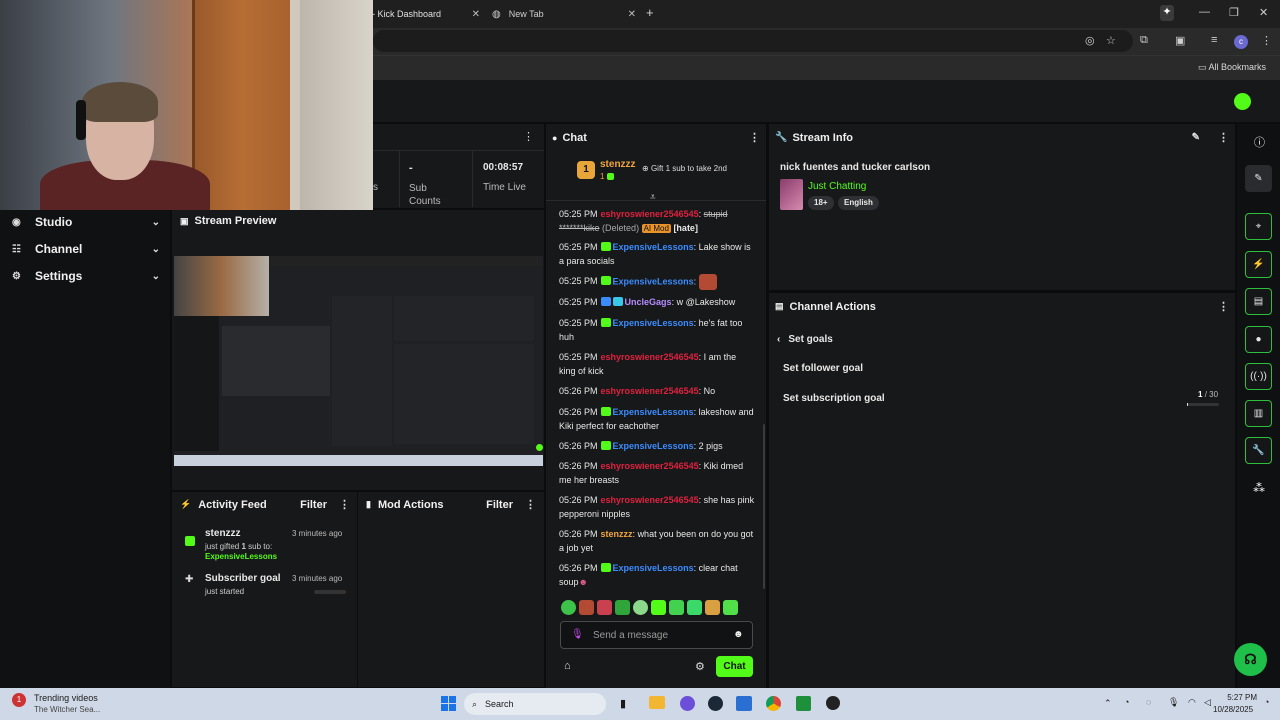 Image resolution: width=1280 pixels, height=720 pixels. I want to click on clock-time: 5:27 PM, so click(1241, 697).